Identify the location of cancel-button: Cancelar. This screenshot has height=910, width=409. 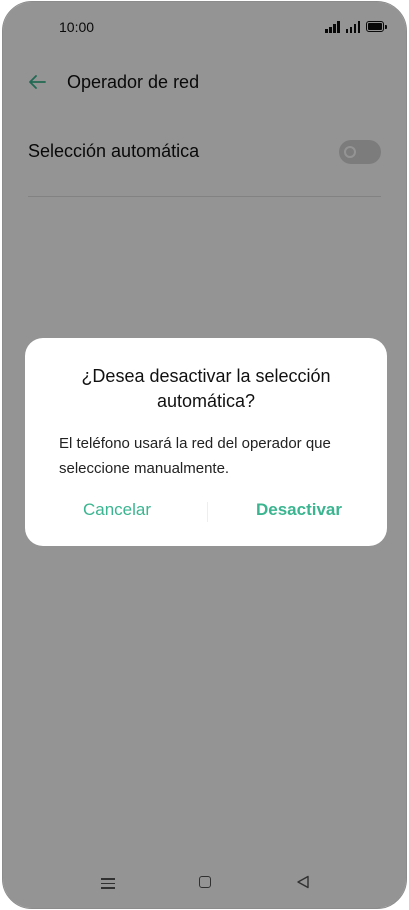
(117, 510).